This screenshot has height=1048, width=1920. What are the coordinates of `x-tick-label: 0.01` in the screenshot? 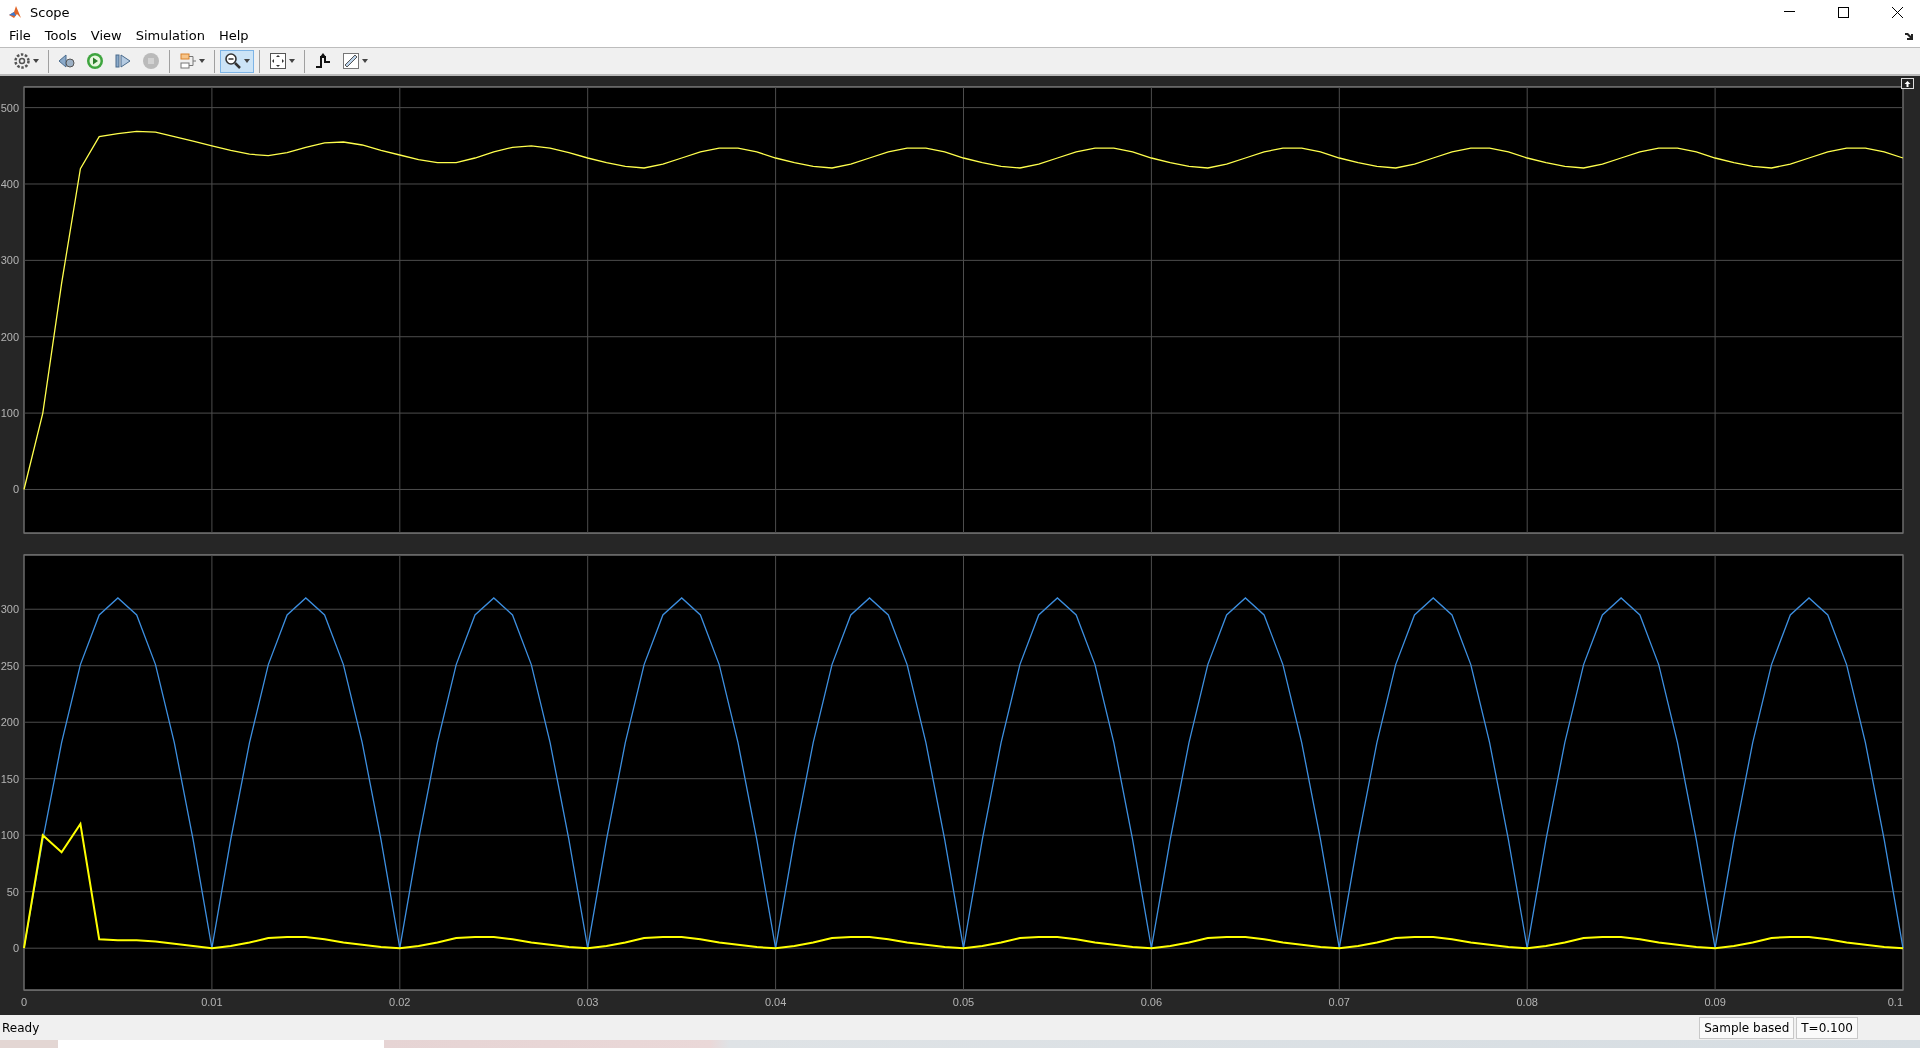 It's located at (212, 1002).